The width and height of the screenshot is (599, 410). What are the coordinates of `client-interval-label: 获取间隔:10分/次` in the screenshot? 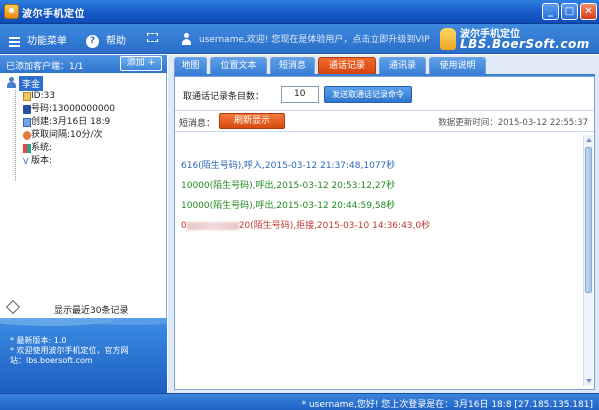 It's located at (67, 135).